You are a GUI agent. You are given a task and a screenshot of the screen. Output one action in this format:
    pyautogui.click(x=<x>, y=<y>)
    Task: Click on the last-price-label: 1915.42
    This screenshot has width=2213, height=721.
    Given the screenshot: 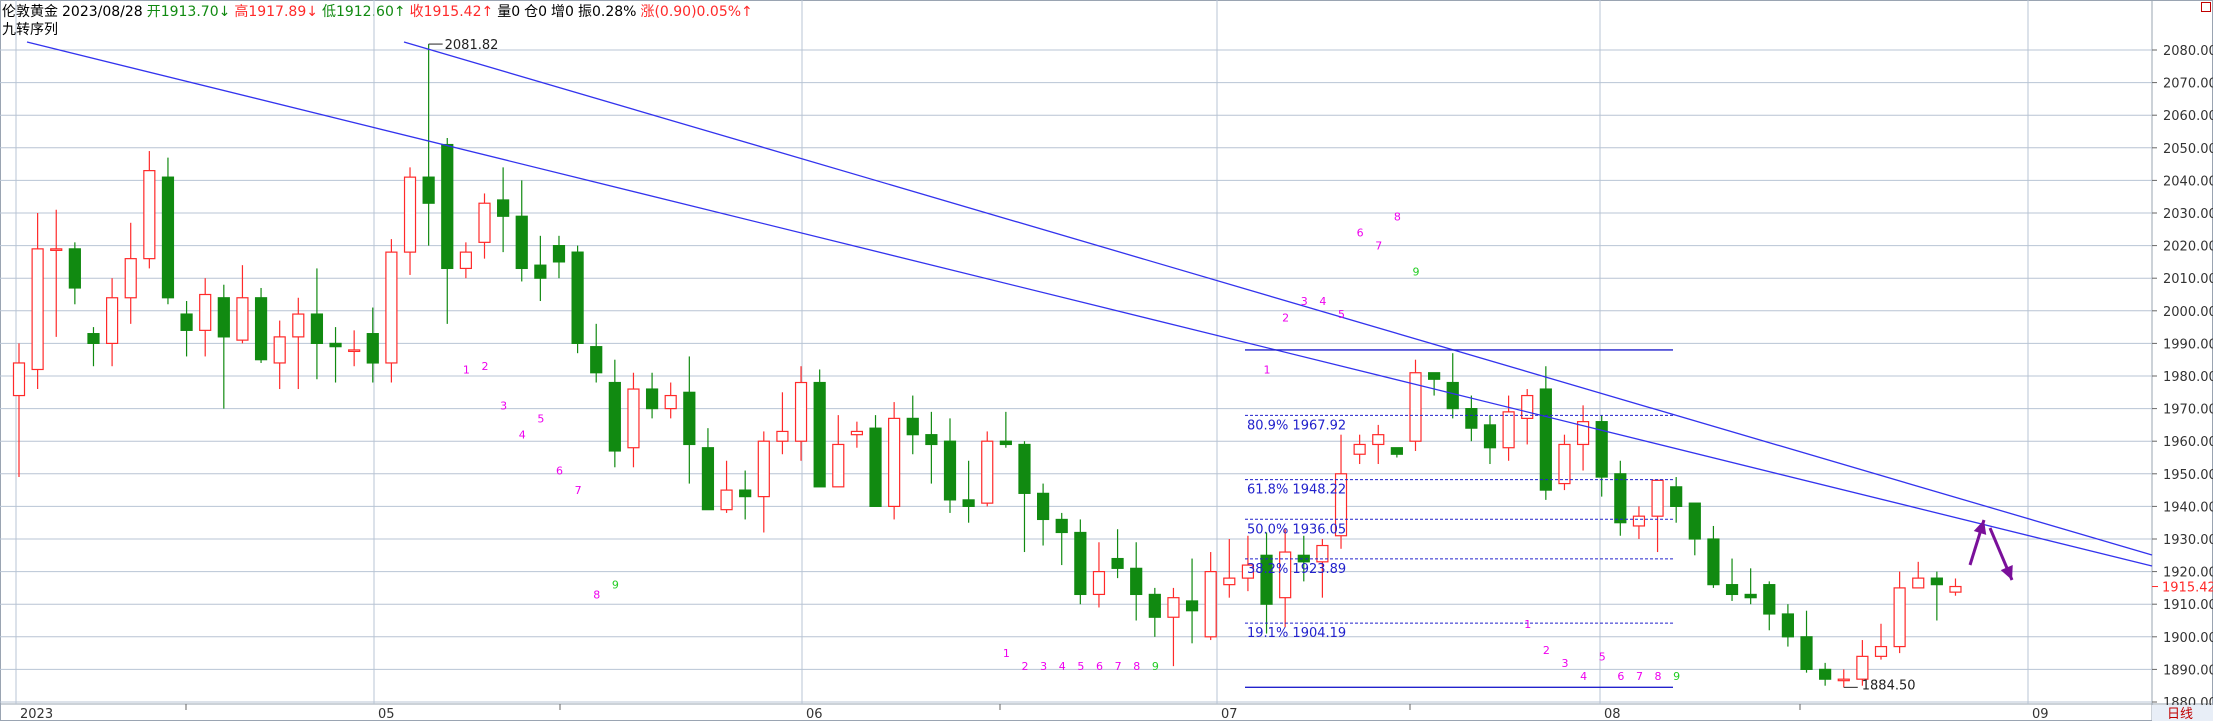 What is the action you would take?
    pyautogui.click(x=2187, y=588)
    